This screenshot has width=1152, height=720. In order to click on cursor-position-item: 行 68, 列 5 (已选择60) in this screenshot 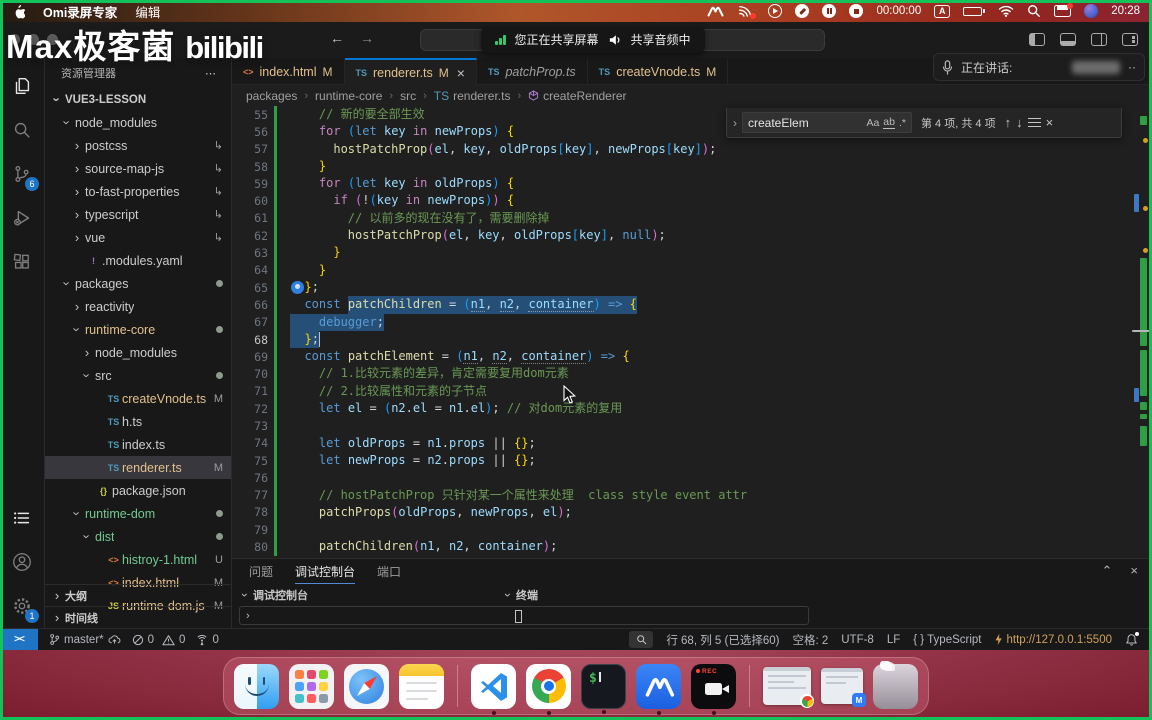, I will do `click(722, 640)`.